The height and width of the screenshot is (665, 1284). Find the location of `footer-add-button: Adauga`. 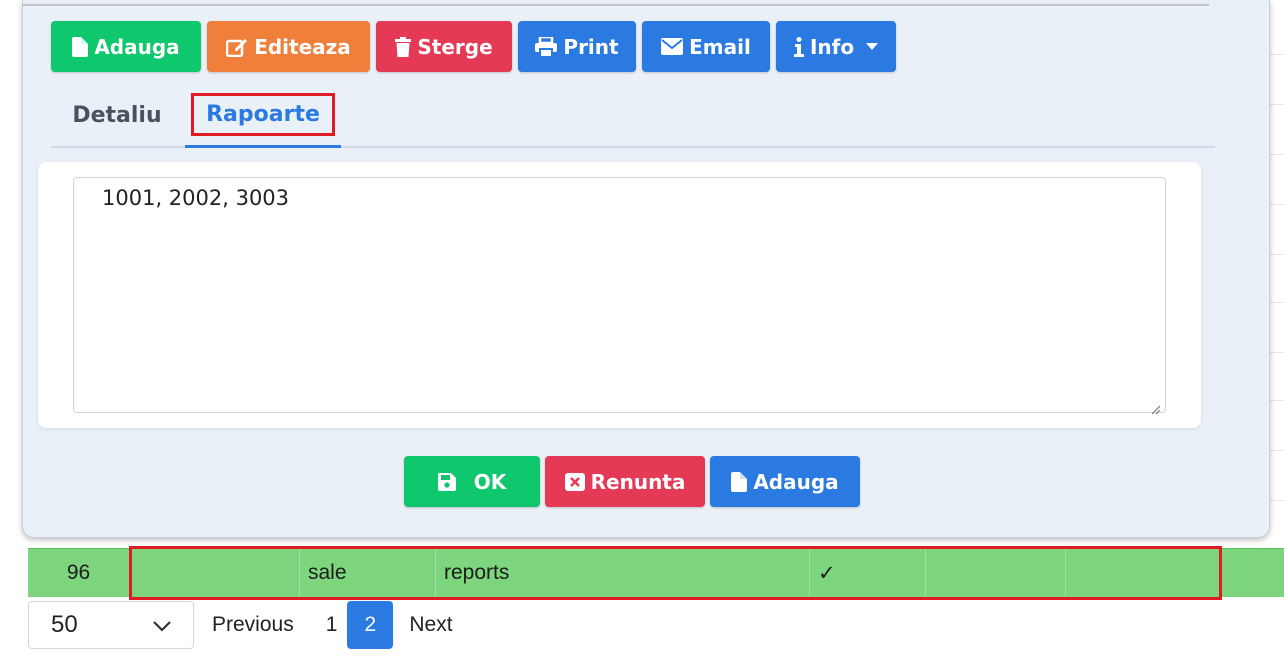

footer-add-button: Adauga is located at coordinates (785, 481).